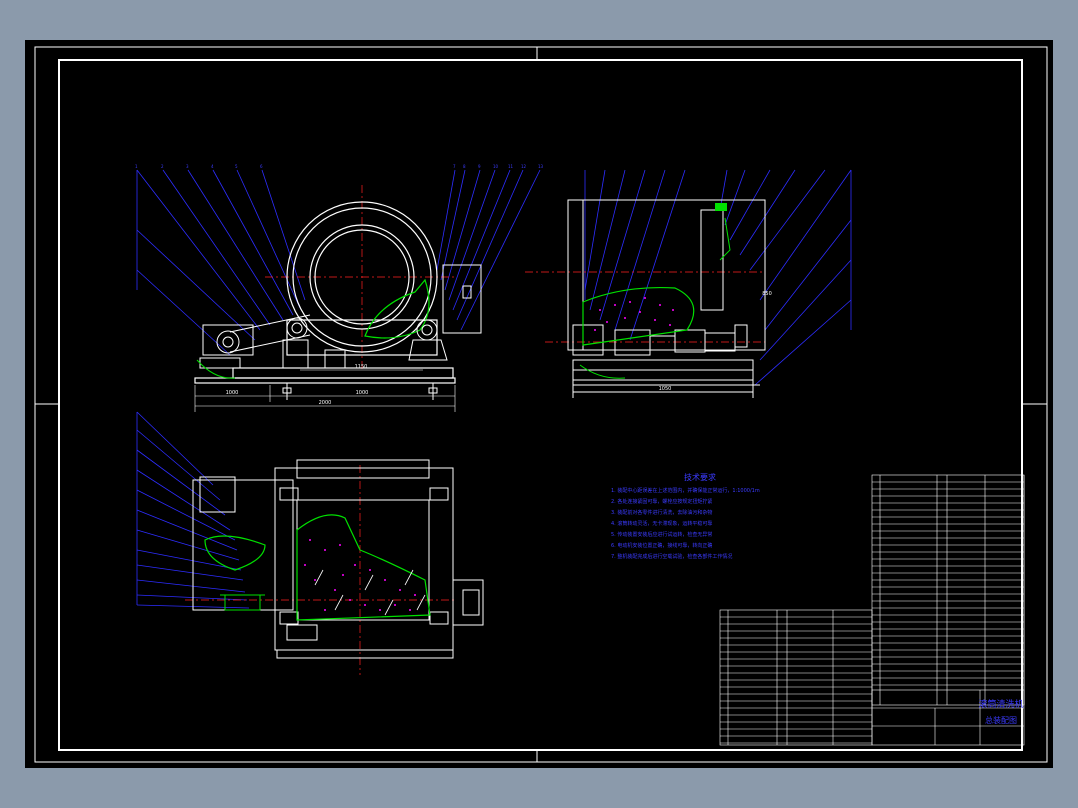 The height and width of the screenshot is (808, 1078). I want to click on dim-side-width: 1050, so click(665, 389).